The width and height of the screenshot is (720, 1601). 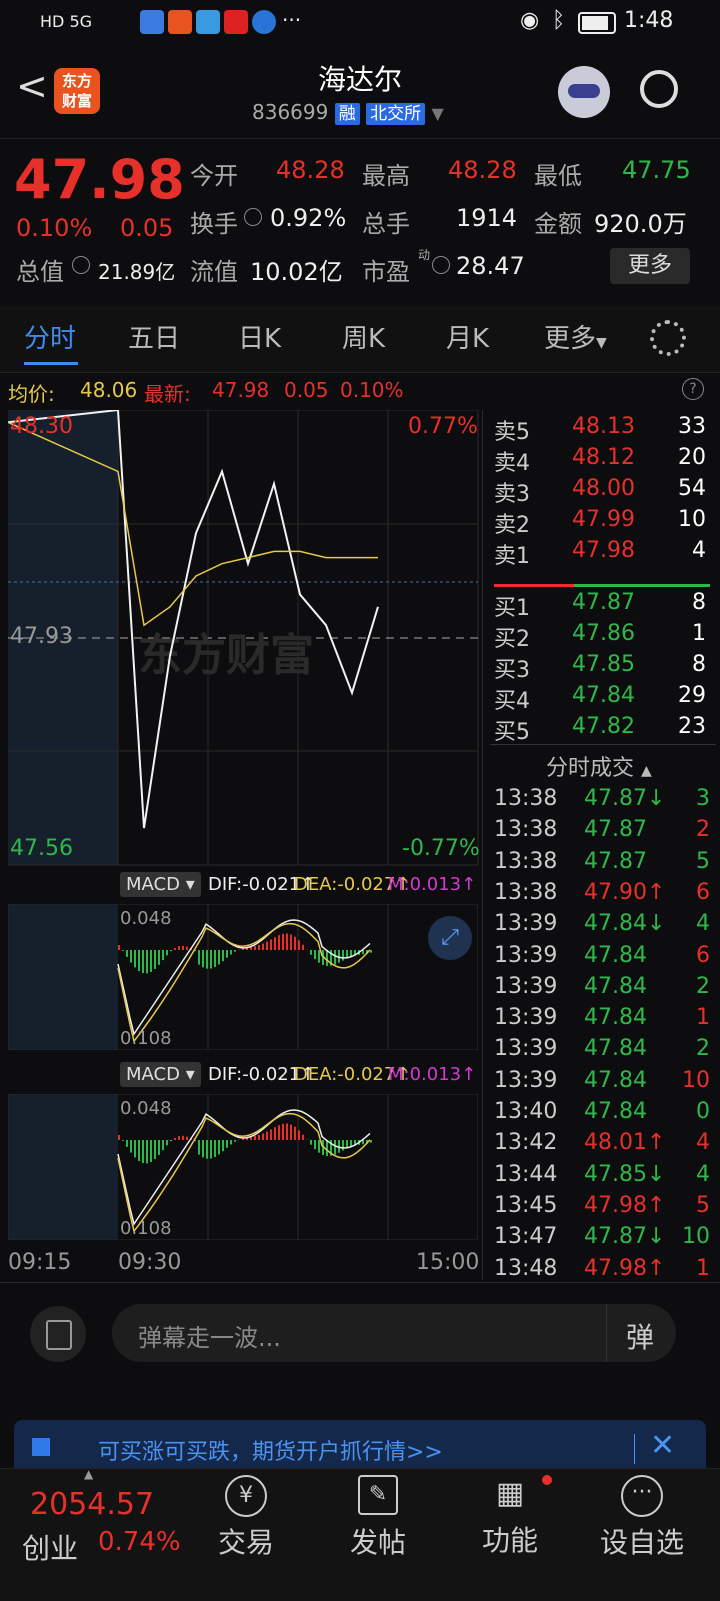 What do you see at coordinates (139, 1542) in the screenshot?
I see `index-percent: 0.74%` at bounding box center [139, 1542].